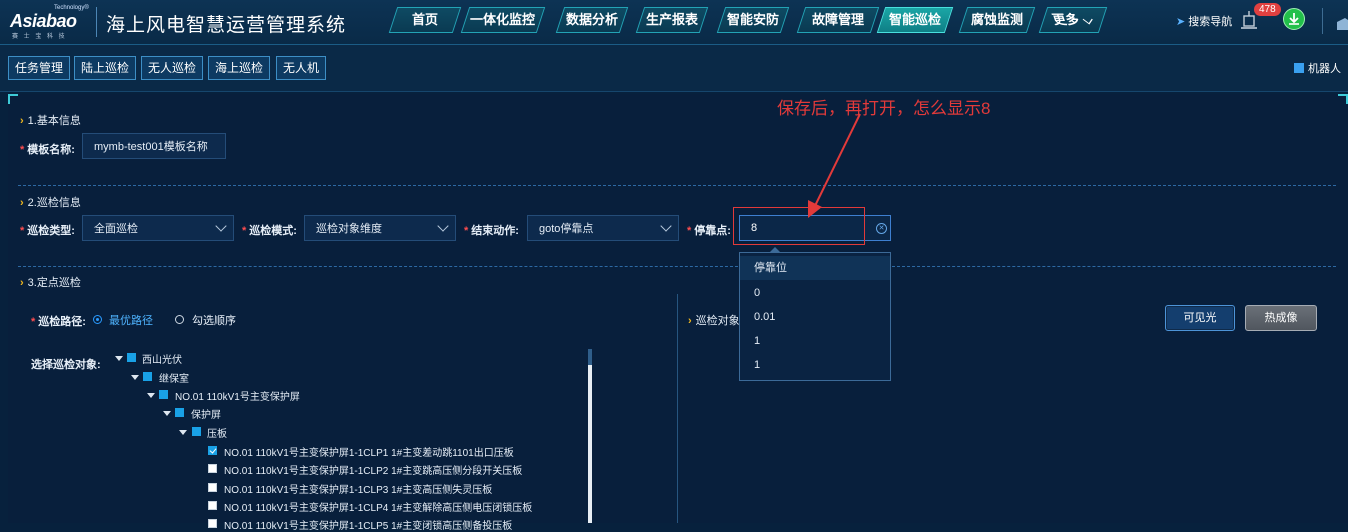  I want to click on send-icon: ➤, so click(1181, 22).